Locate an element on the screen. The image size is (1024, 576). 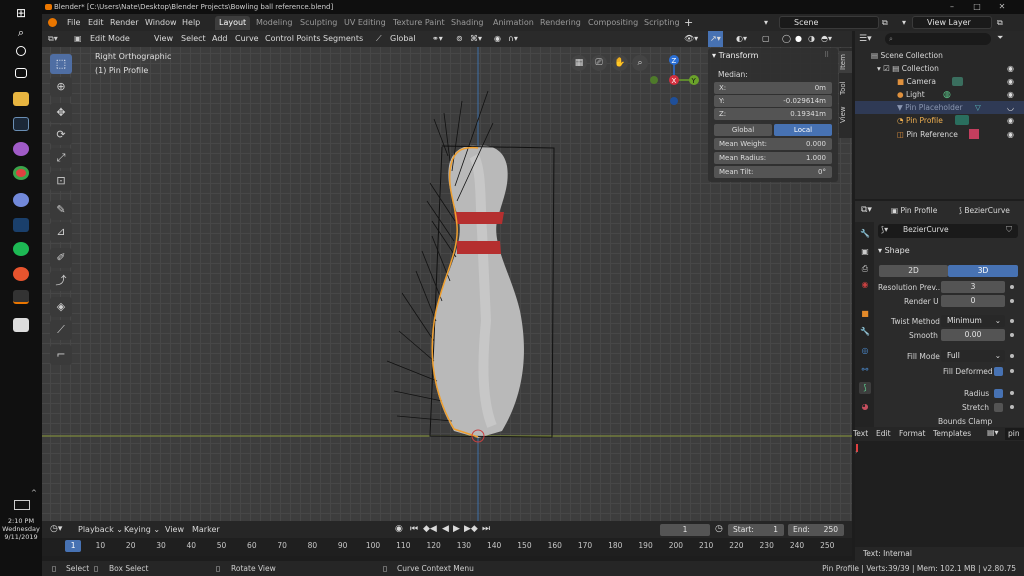
app-icon is located at coordinates (21, 149).